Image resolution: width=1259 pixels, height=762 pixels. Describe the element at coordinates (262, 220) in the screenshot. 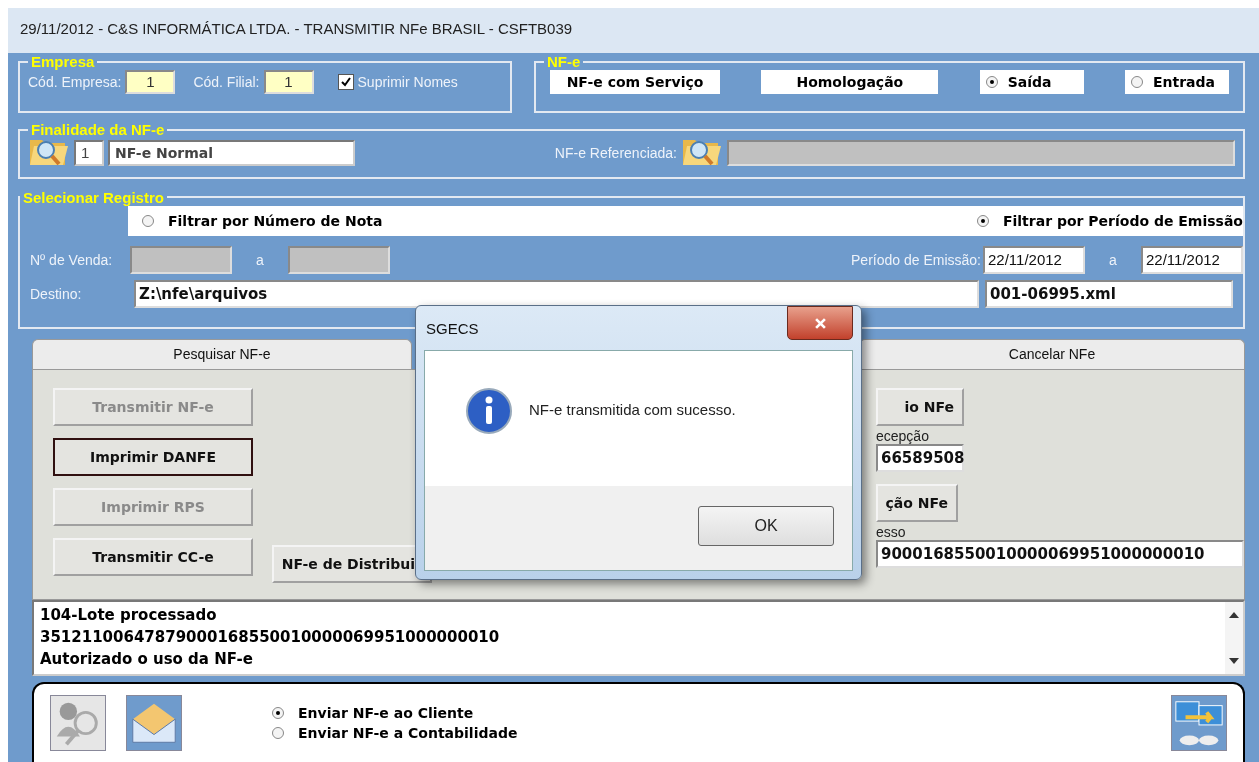

I see `radio-option: Filtrar por Número de Nota` at that location.